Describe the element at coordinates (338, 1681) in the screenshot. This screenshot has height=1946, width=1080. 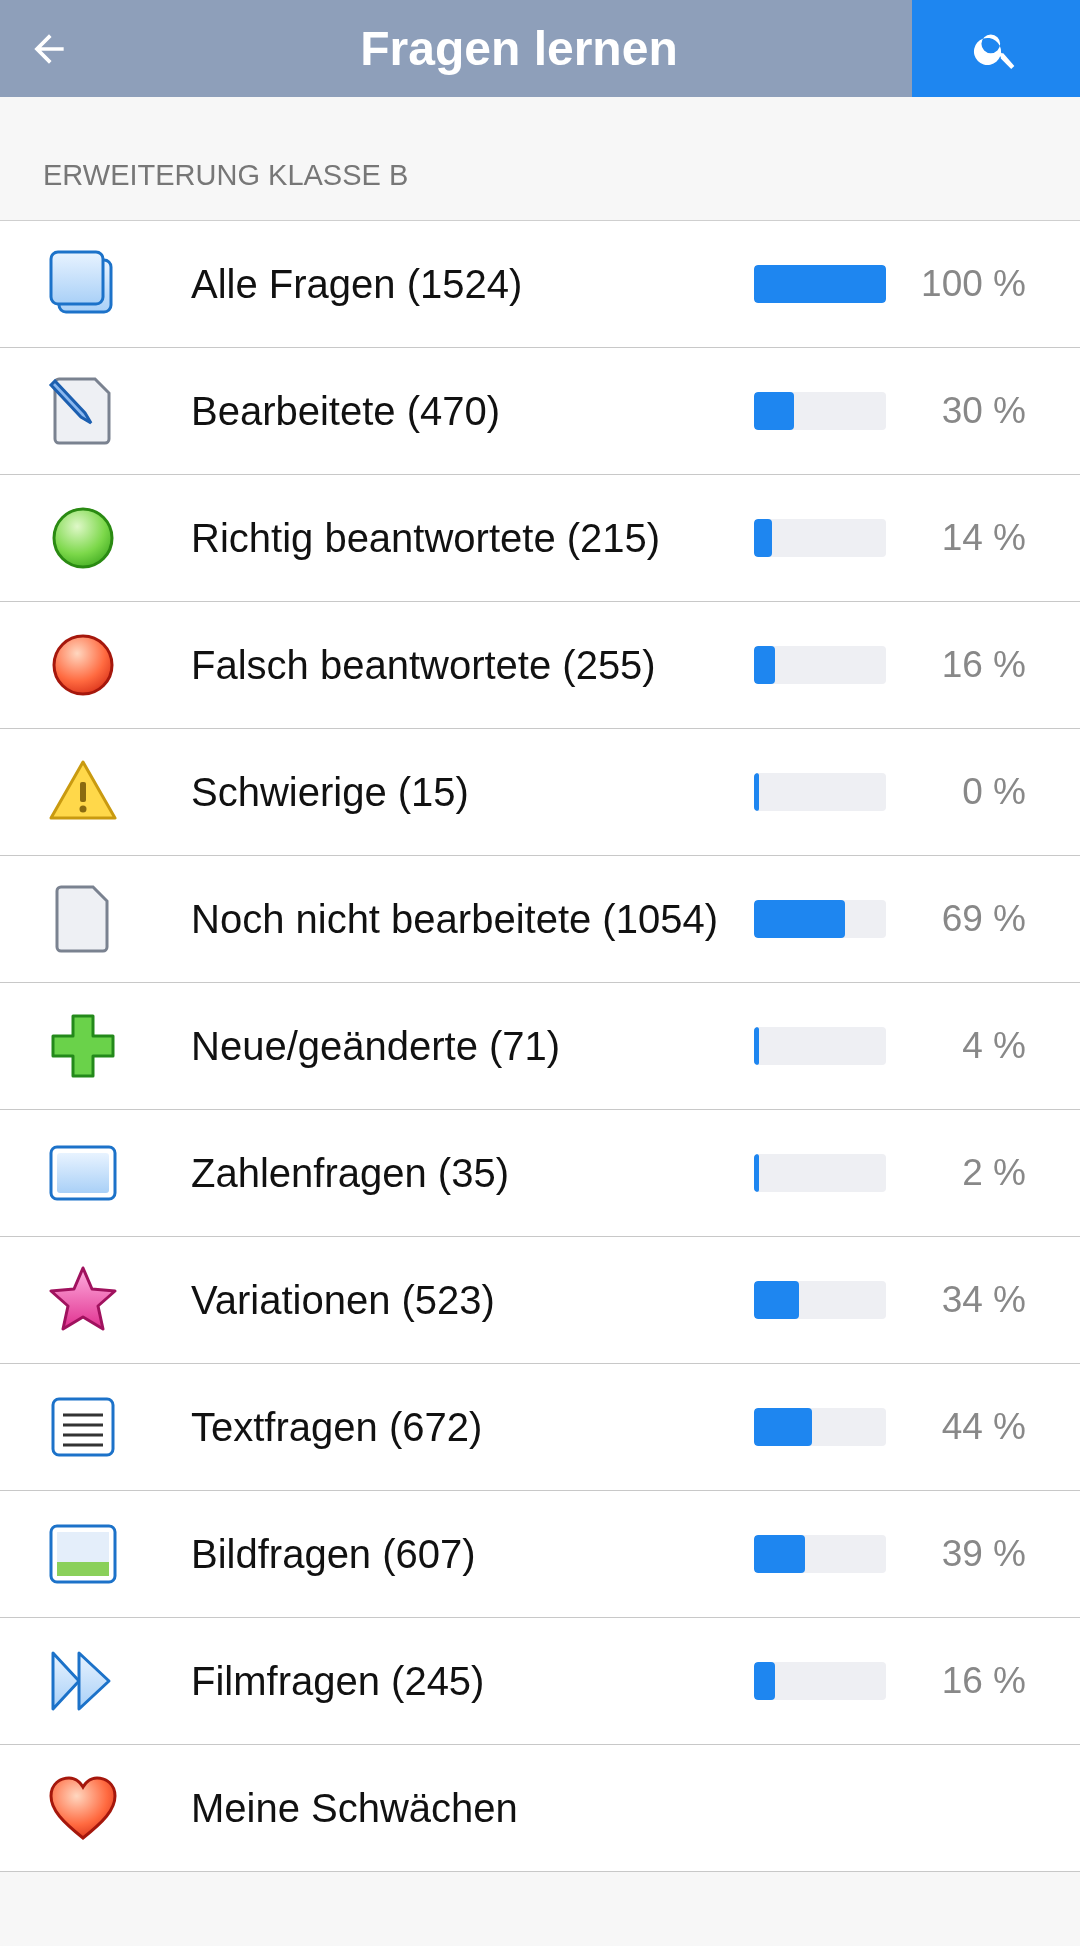
I see `item-label: Filmfragen (245)` at that location.